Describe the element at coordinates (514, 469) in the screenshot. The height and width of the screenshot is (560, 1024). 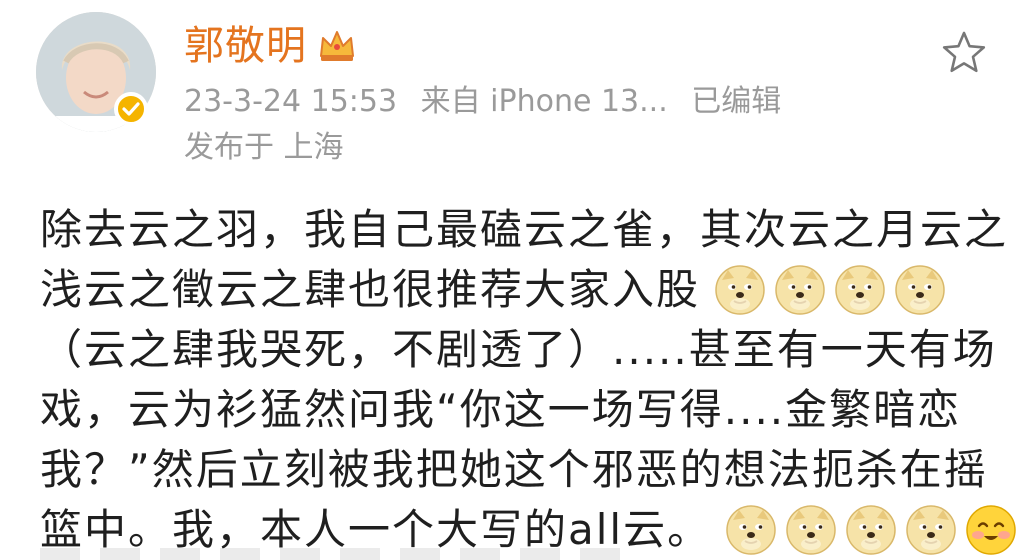
I see `post-line-text: 我？”然后立刻被我把她这个邪恶的想法扼杀在摇` at that location.